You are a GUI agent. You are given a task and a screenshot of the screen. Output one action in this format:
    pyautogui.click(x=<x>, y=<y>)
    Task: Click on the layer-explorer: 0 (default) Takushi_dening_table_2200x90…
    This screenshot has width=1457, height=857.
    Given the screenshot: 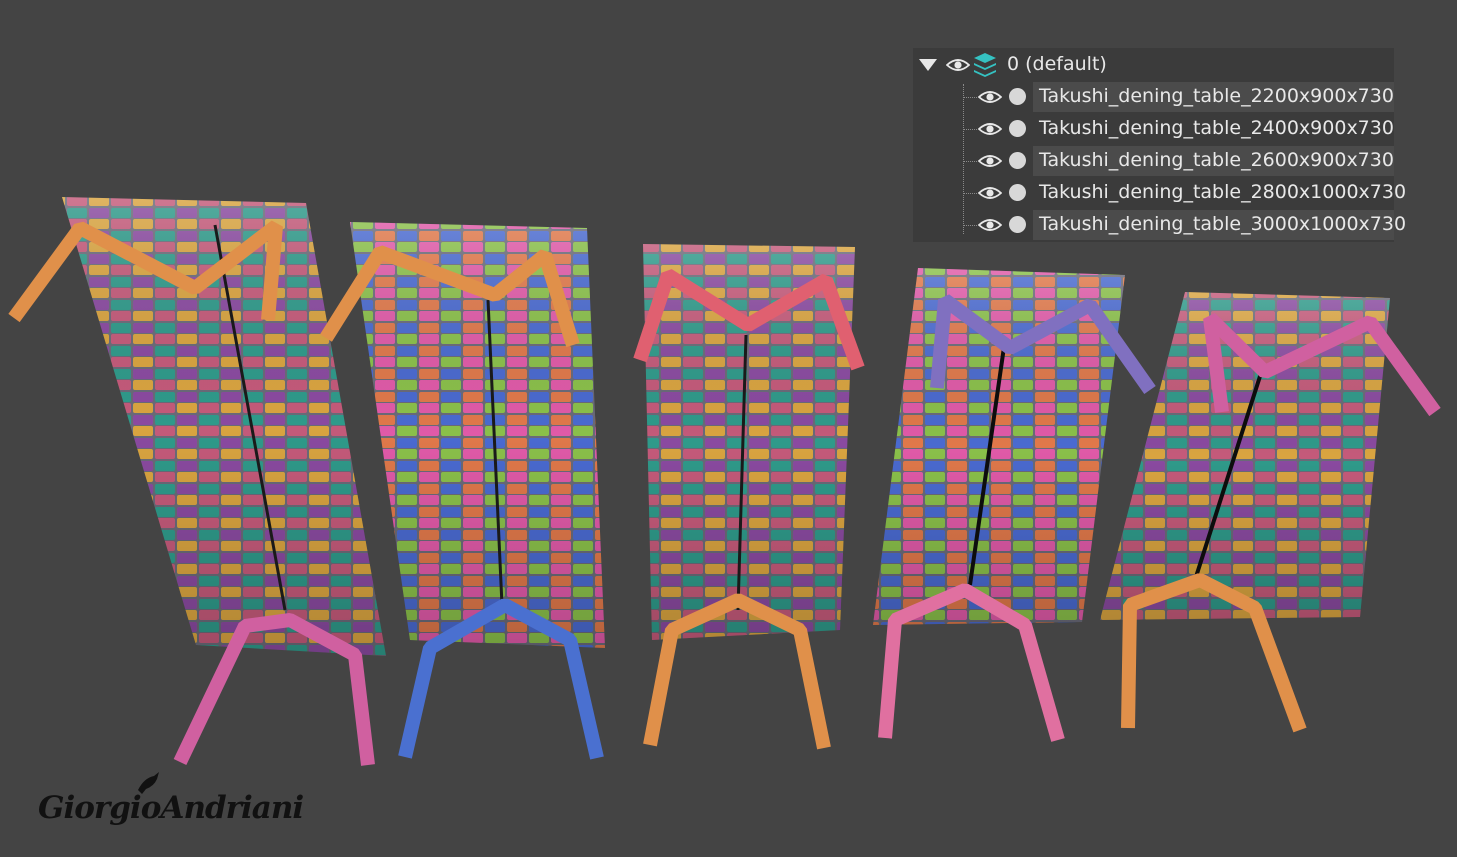 What is the action you would take?
    pyautogui.click(x=1159, y=145)
    